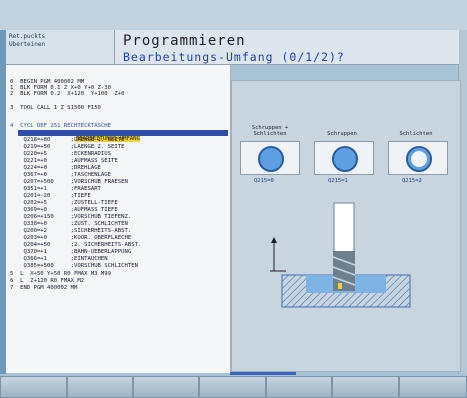 The width and height of the screenshot is (467, 398). What do you see at coordinates (67, 140) in the screenshot?
I see `program-line: Q218=+80 ;LAENGE 1. SEITE` at bounding box center [67, 140].